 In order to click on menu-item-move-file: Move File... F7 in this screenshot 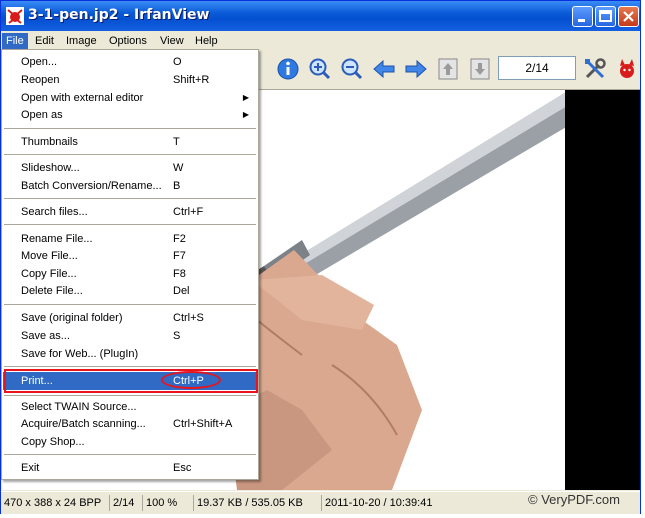, I will do `click(130, 256)`.